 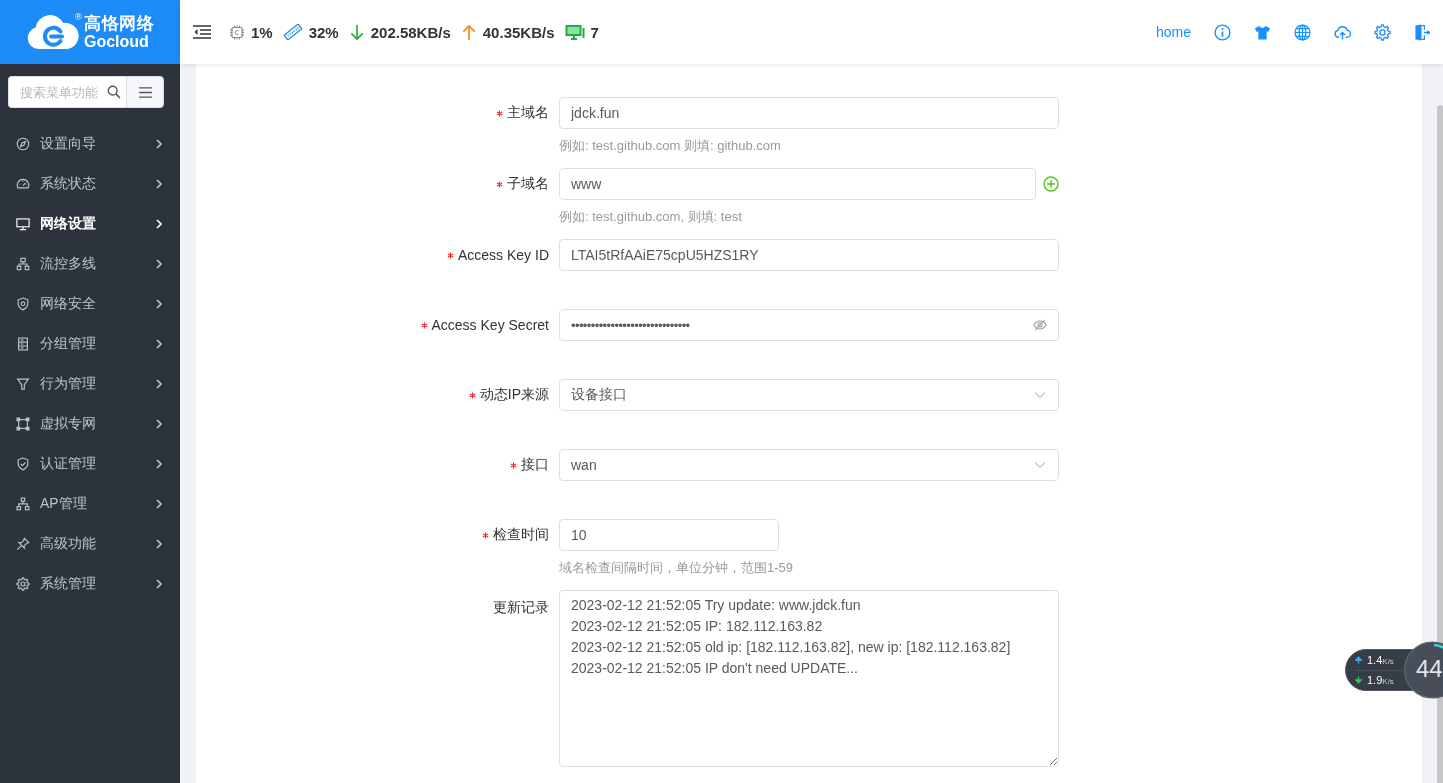 I want to click on hierarchy-icon, so click(x=23, y=504).